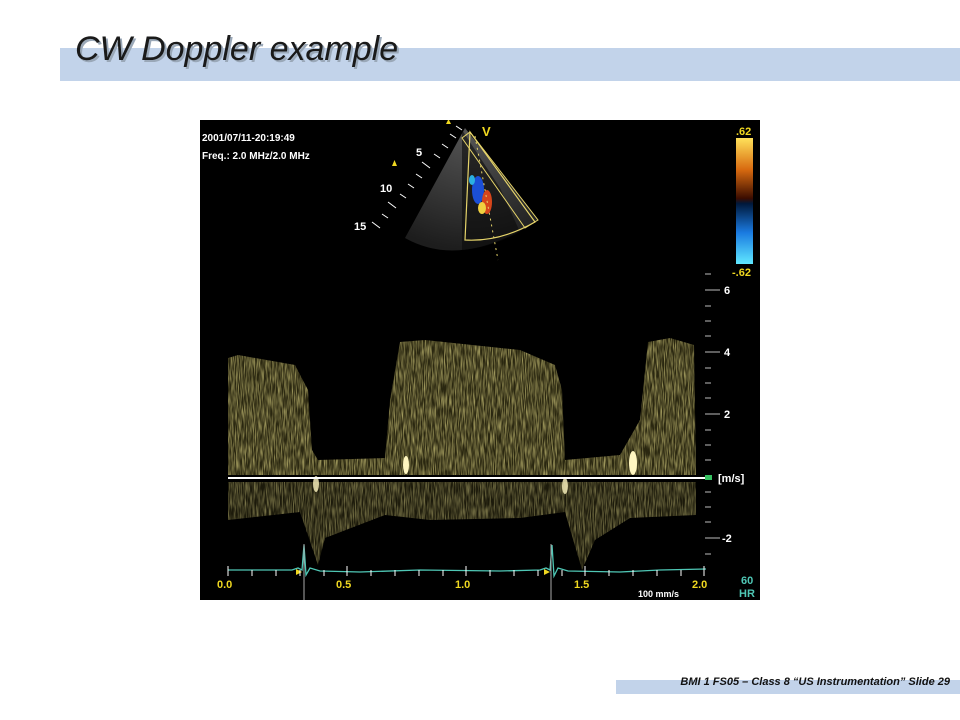  I want to click on time-label-1-0: 1.0, so click(462, 585).